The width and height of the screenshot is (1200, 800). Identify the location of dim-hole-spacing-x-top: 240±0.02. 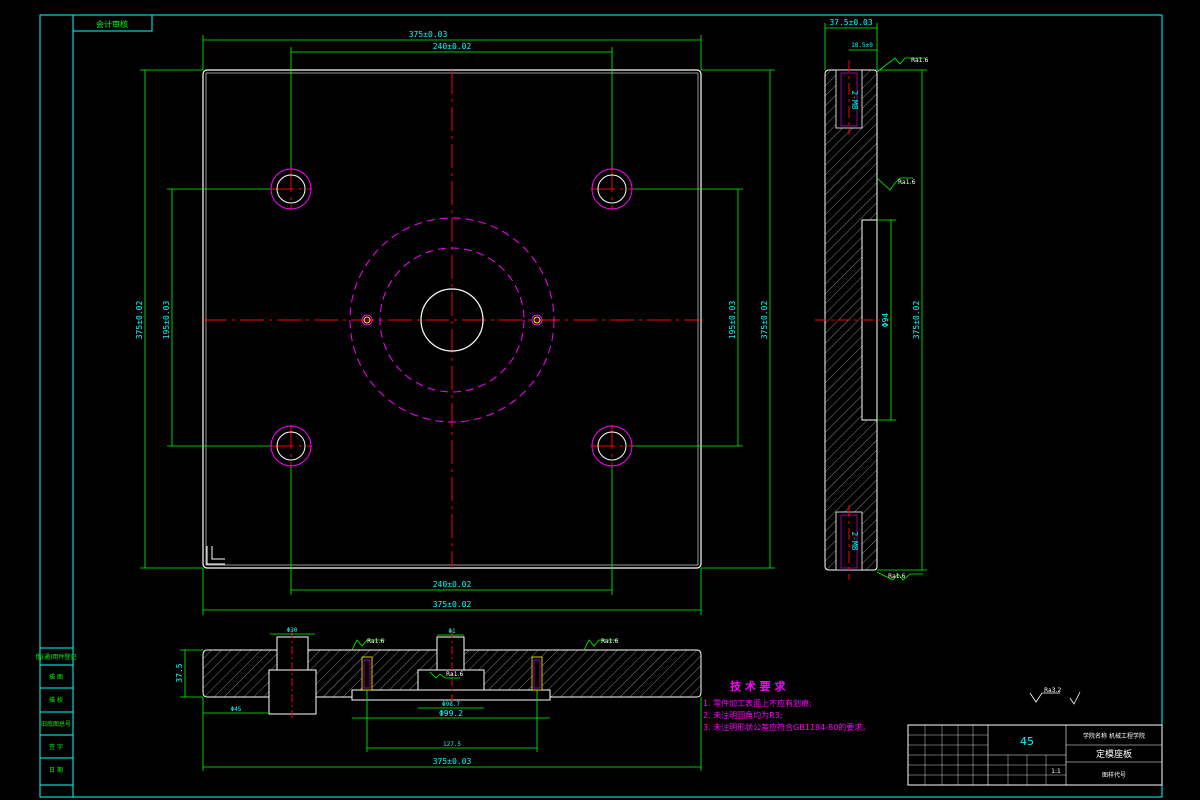
(452, 46).